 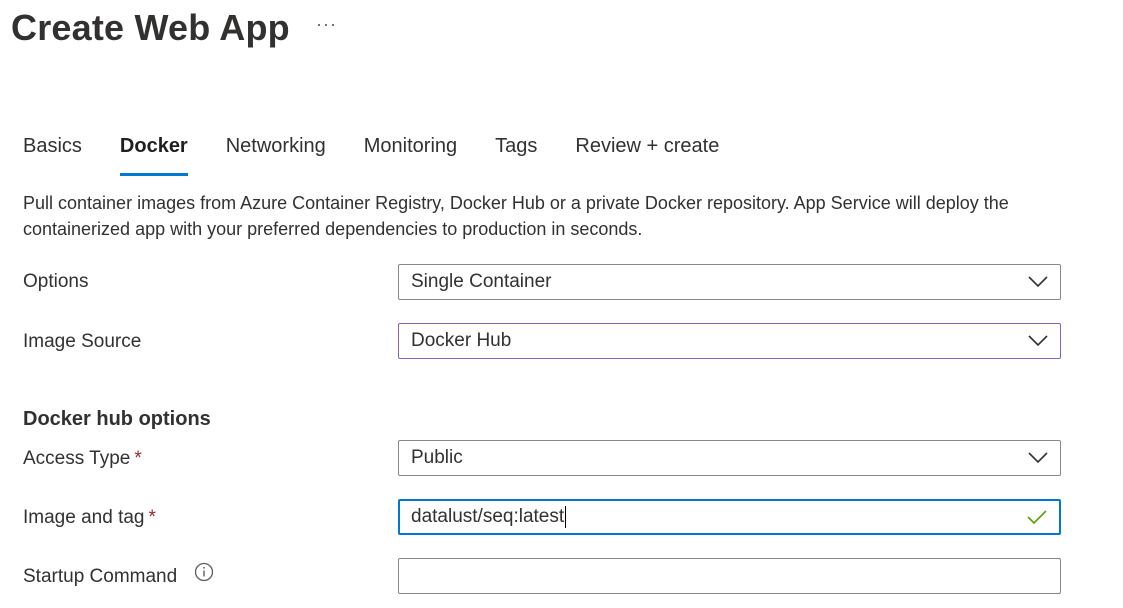 I want to click on image-source-value: Docker Hub, so click(x=461, y=340).